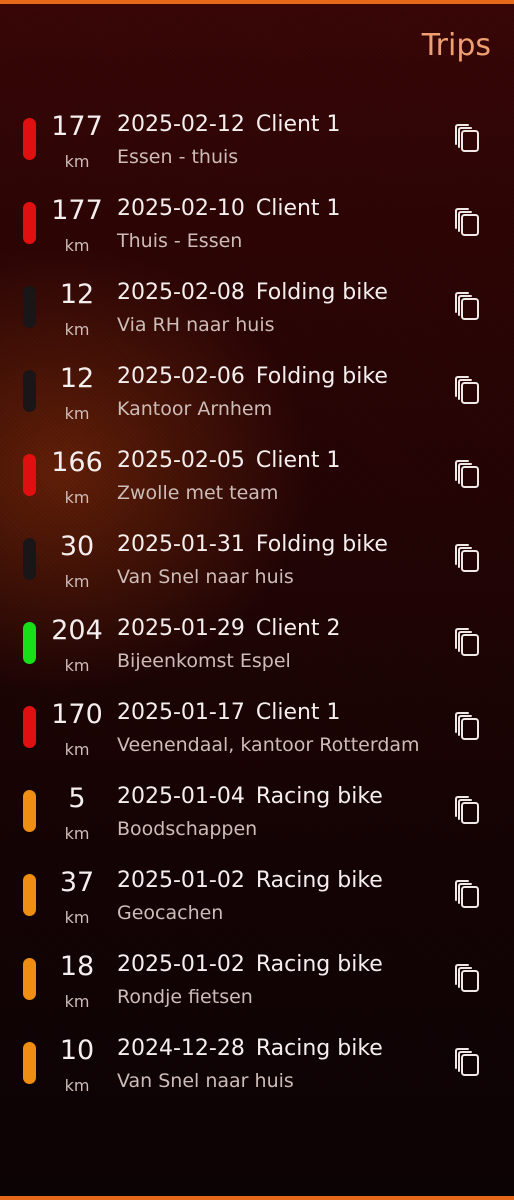  What do you see at coordinates (181, 208) in the screenshot?
I see `trip-date: 2025-02-10` at bounding box center [181, 208].